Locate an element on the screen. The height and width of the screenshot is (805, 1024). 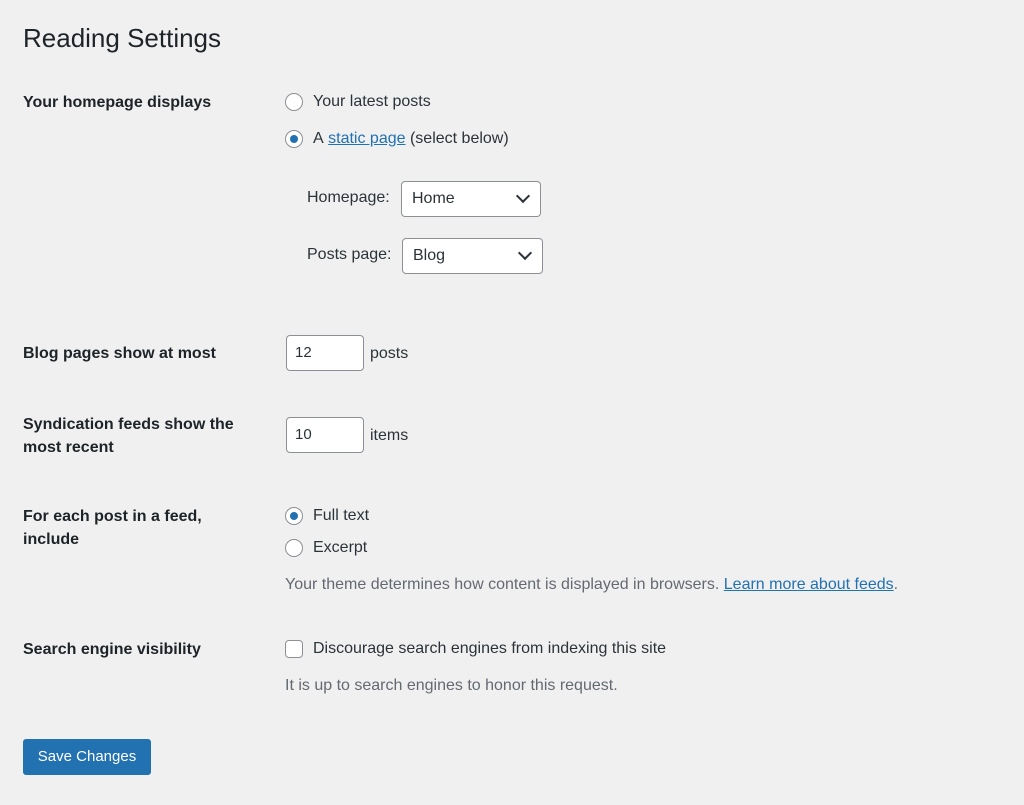
homepage-select-value: Home is located at coordinates (433, 198).